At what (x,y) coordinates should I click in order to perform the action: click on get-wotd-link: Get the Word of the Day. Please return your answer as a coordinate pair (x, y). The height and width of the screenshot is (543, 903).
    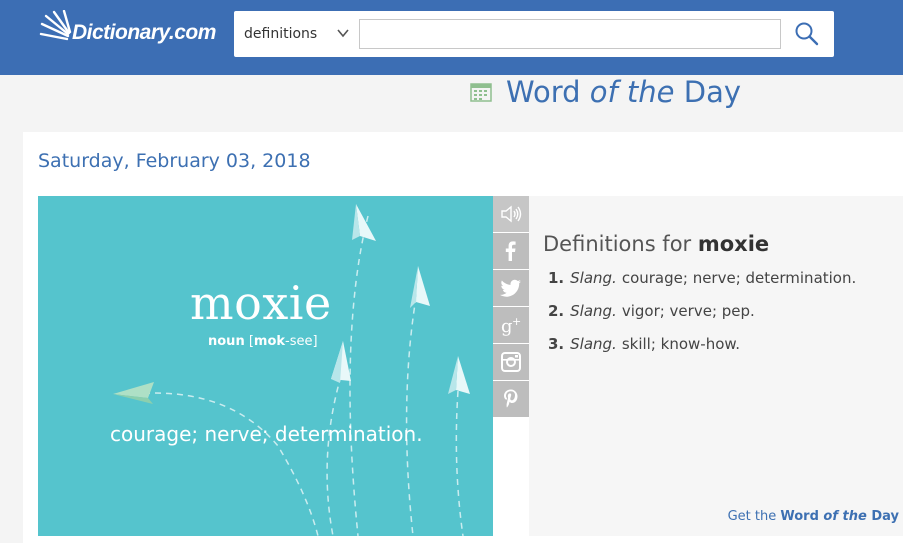
    Looking at the image, I should click on (813, 516).